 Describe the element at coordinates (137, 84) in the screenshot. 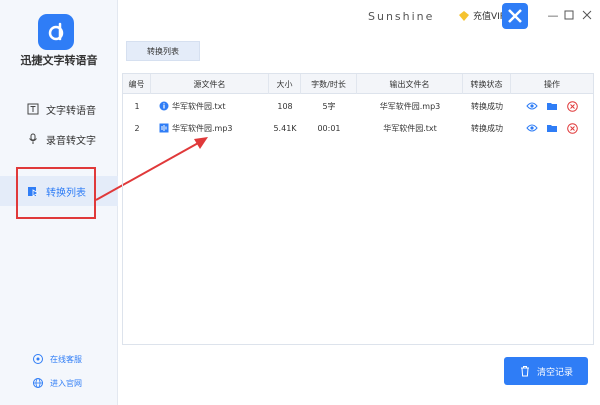

I see `col-id: 编号` at that location.